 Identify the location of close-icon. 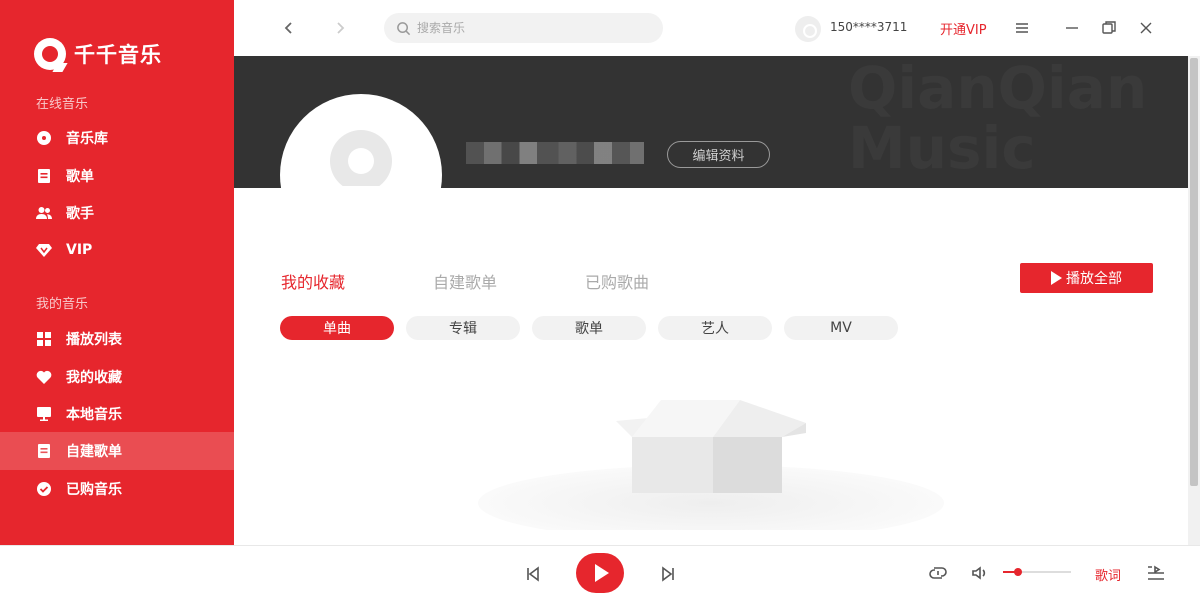
(1146, 28).